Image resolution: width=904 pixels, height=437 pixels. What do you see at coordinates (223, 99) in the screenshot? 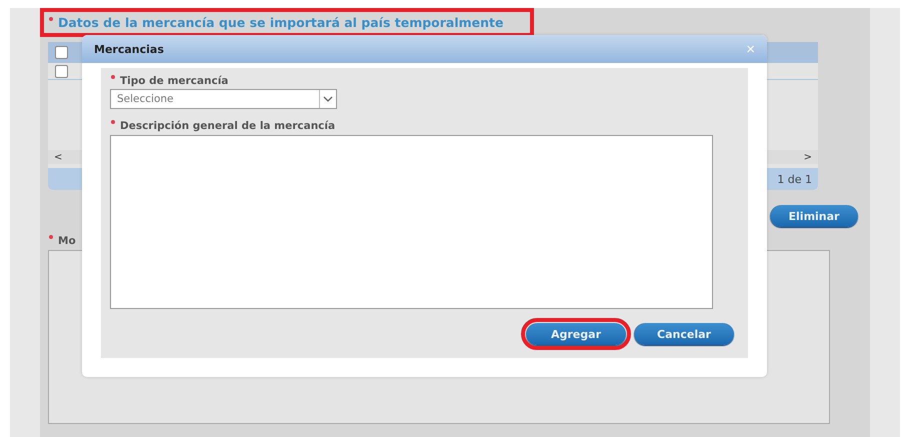
I see `type-select: Seleccione` at bounding box center [223, 99].